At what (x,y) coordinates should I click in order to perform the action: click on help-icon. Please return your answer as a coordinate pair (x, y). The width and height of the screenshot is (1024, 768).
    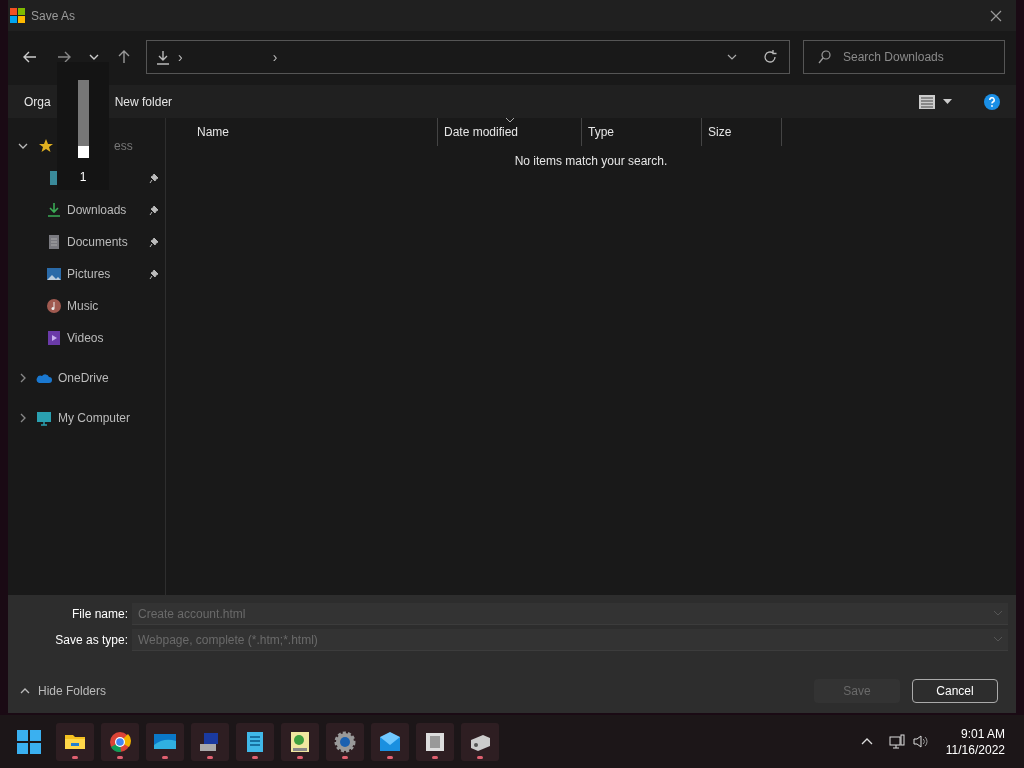
    Looking at the image, I should click on (992, 101).